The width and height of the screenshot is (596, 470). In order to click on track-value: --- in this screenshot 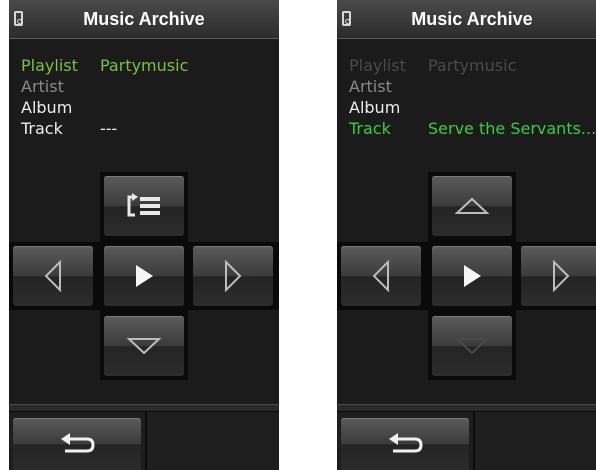, I will do `click(109, 128)`.